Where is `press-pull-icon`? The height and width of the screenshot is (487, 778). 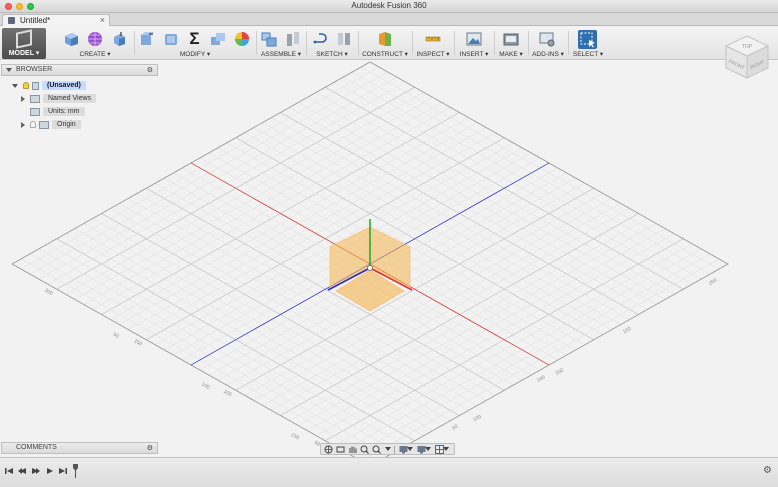 press-pull-icon is located at coordinates (145, 38).